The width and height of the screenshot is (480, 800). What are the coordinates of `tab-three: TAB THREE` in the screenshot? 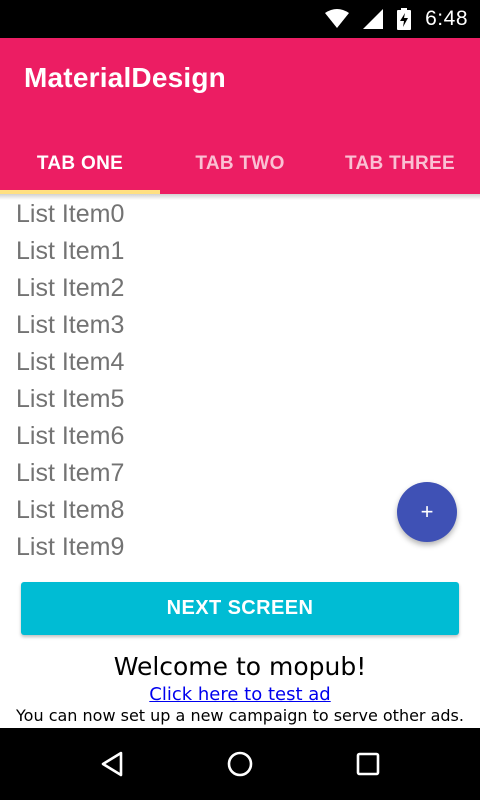 It's located at (400, 164).